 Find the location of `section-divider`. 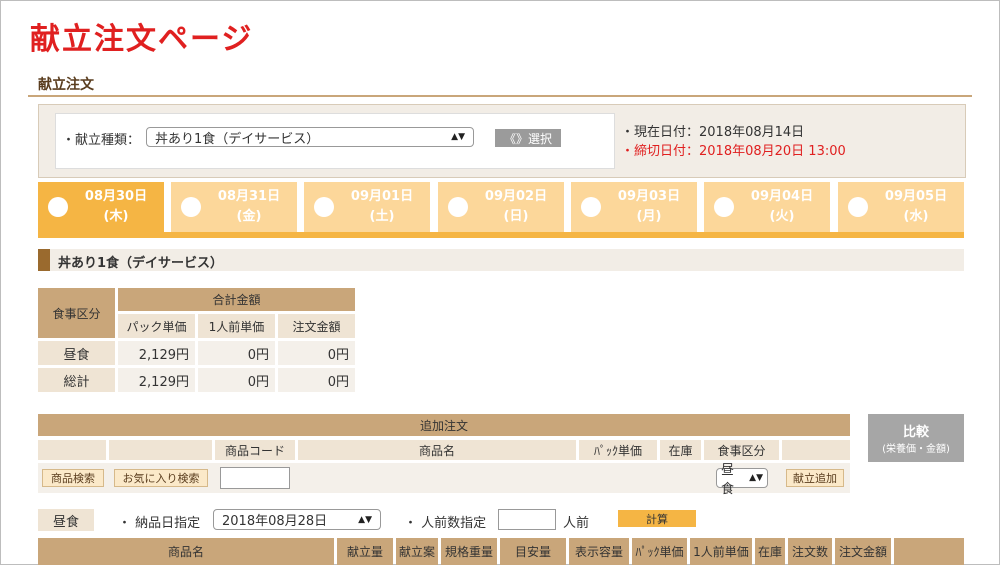

section-divider is located at coordinates (500, 96).